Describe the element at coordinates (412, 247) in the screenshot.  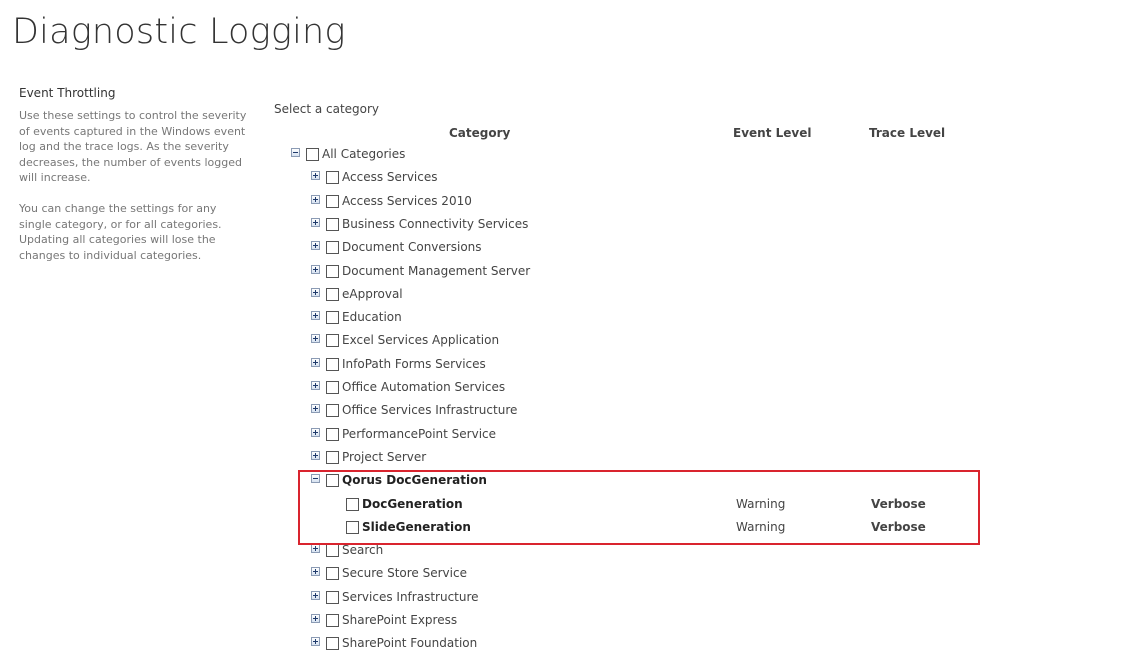
I see `category-label: Document Conversions` at that location.